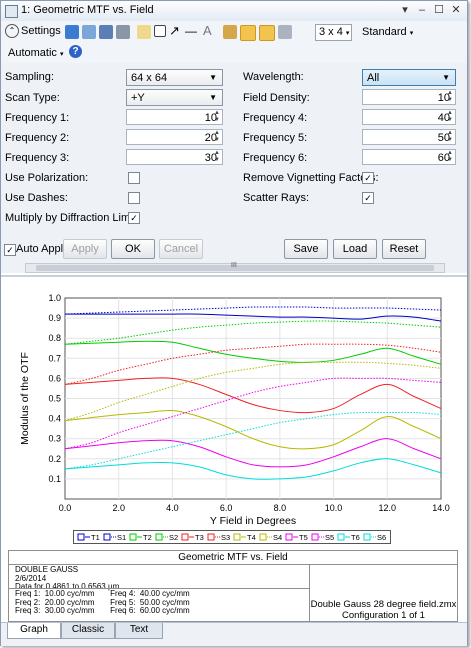 Image resolution: width=471 pixels, height=648 pixels. What do you see at coordinates (11, 11) in the screenshot?
I see `app-icon` at bounding box center [11, 11].